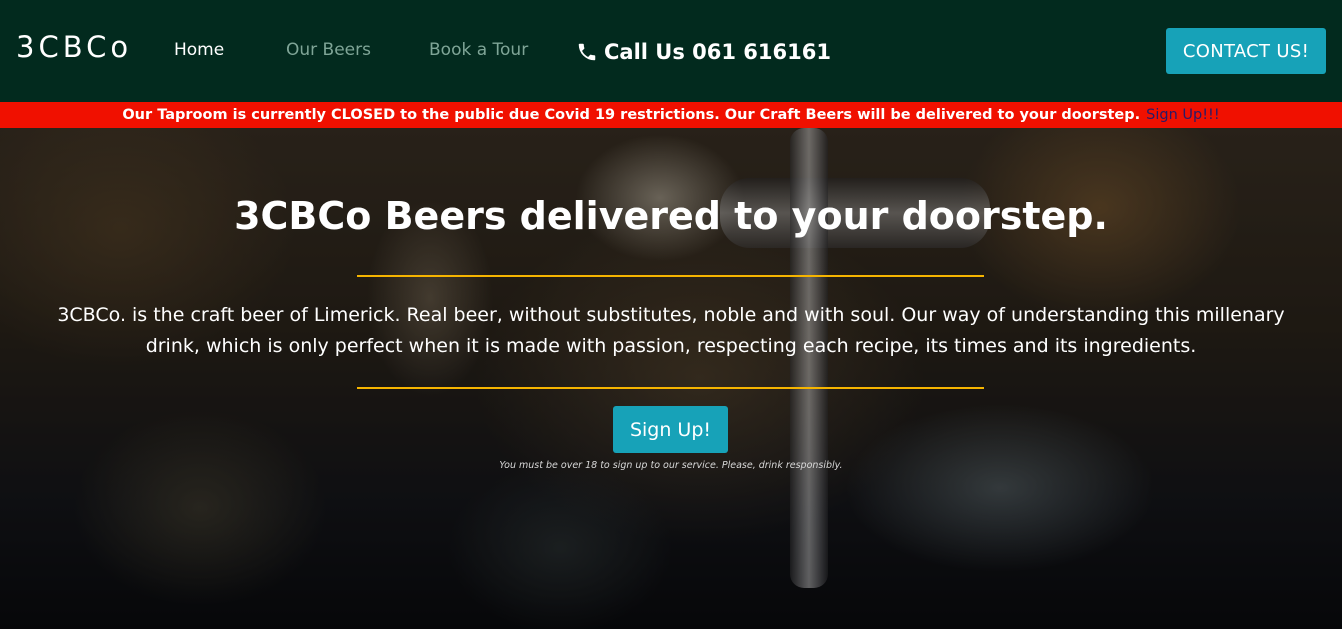  I want to click on contact-us-button: CONTACT US!, so click(1246, 51).